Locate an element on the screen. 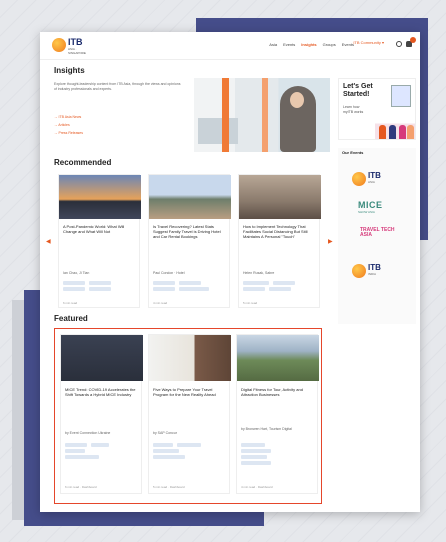 The width and height of the screenshot is (446, 542). chevron-right-icon: ▶ is located at coordinates (330, 241).